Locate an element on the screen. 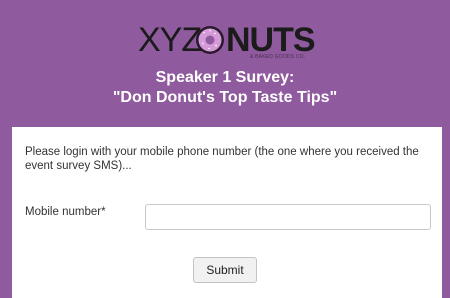  submit-button: Submit is located at coordinates (225, 270).